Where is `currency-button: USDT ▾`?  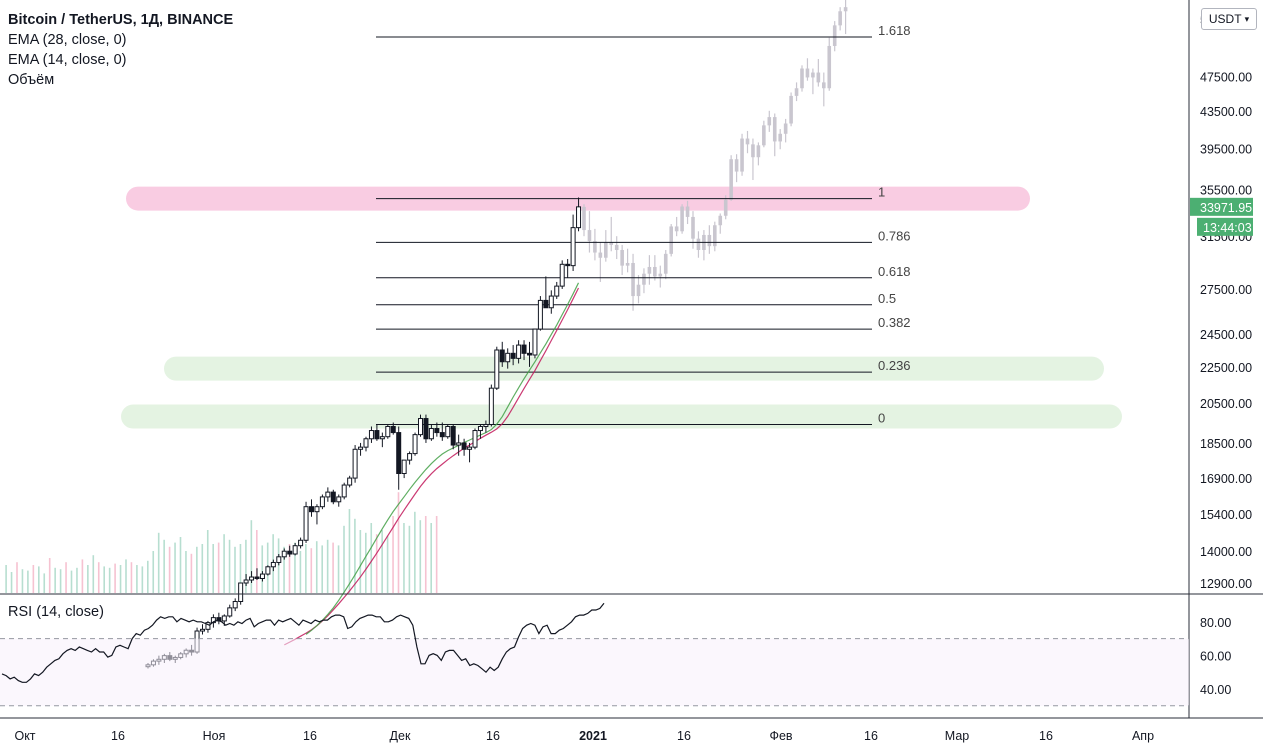
currency-button: USDT ▾ is located at coordinates (1229, 19).